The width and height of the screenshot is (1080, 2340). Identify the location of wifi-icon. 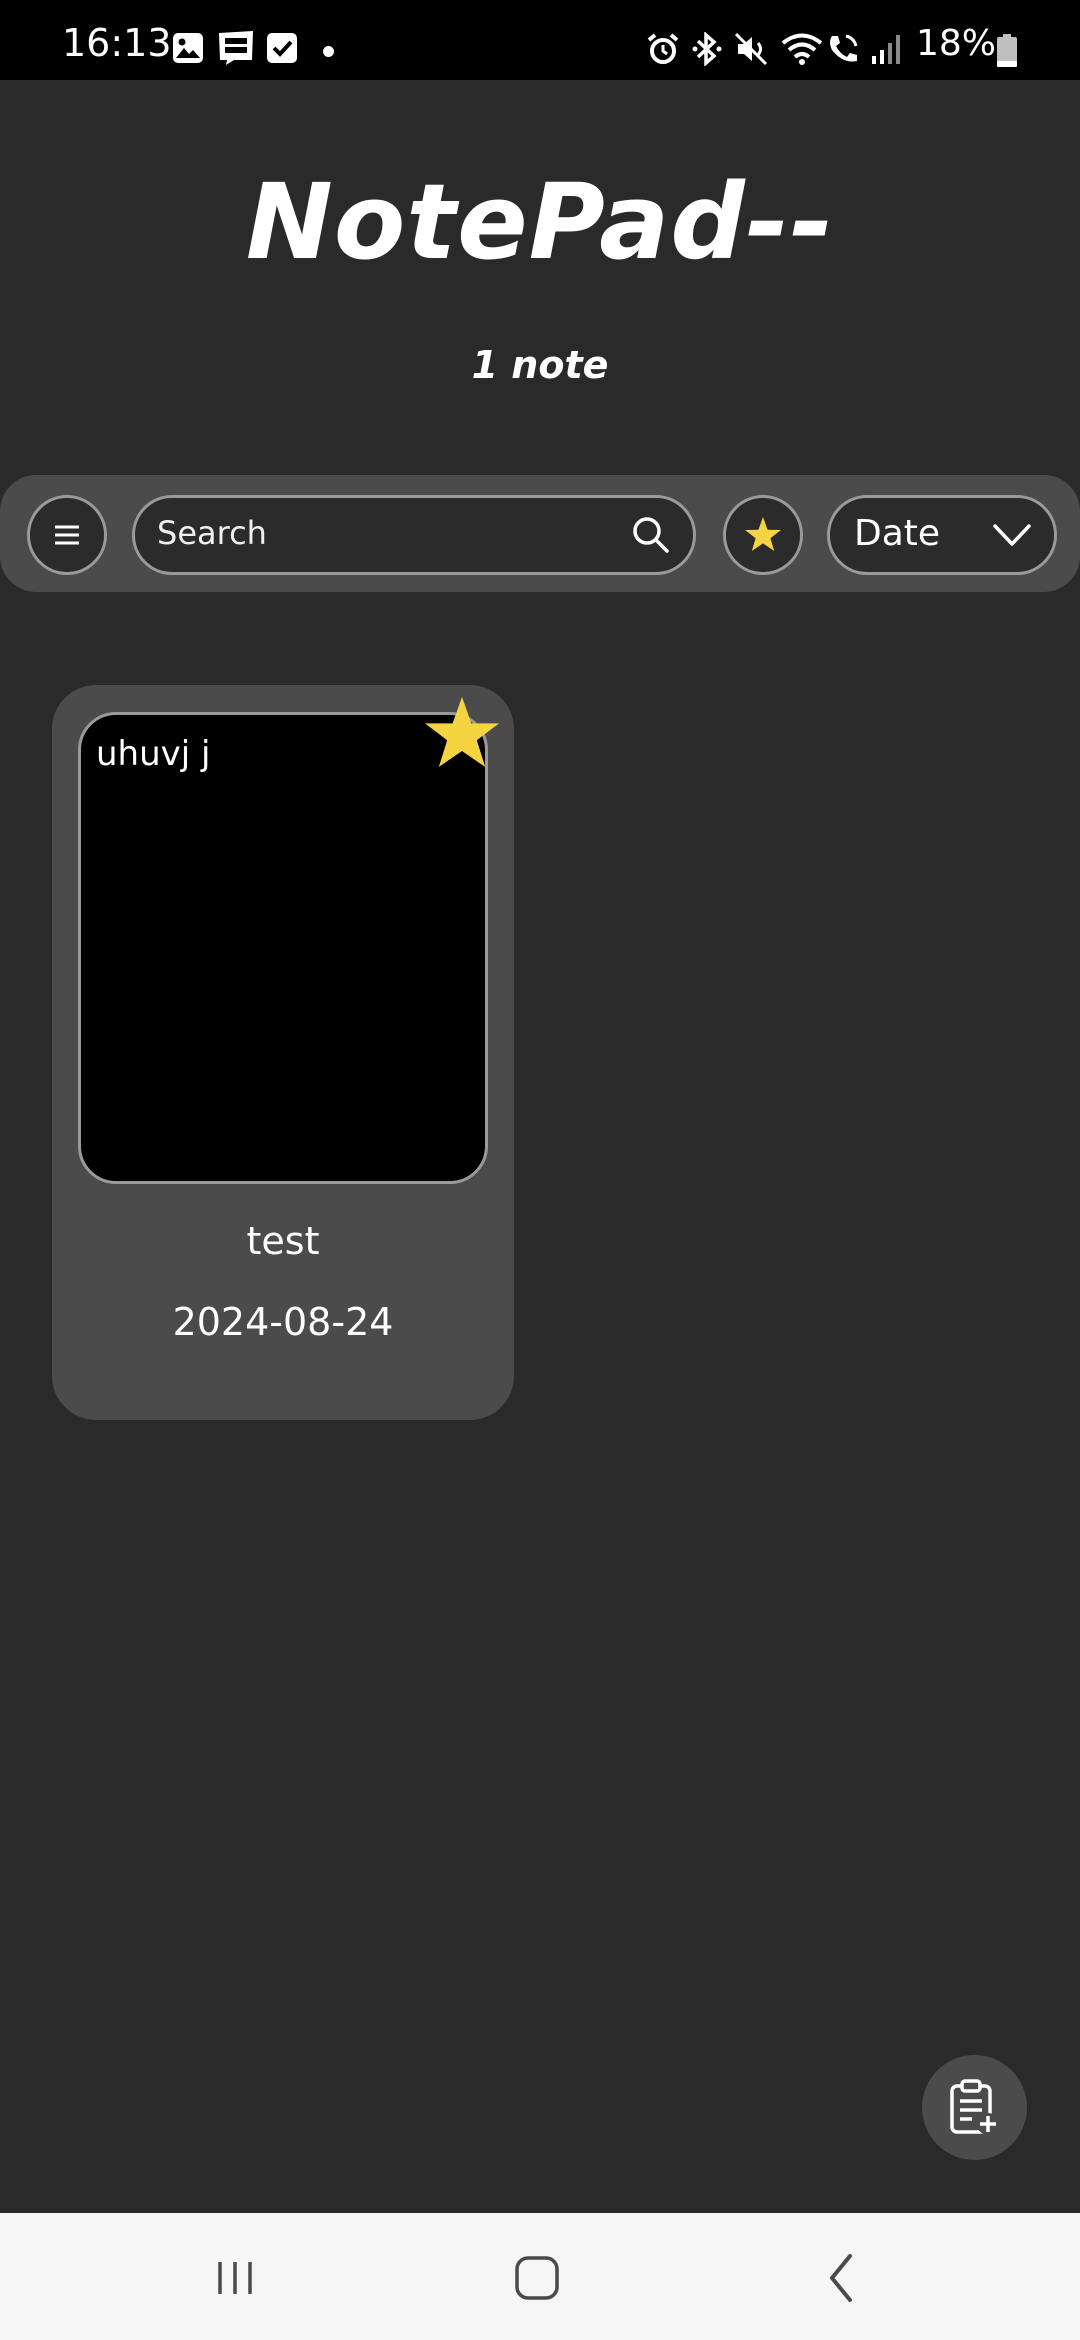
(802, 51).